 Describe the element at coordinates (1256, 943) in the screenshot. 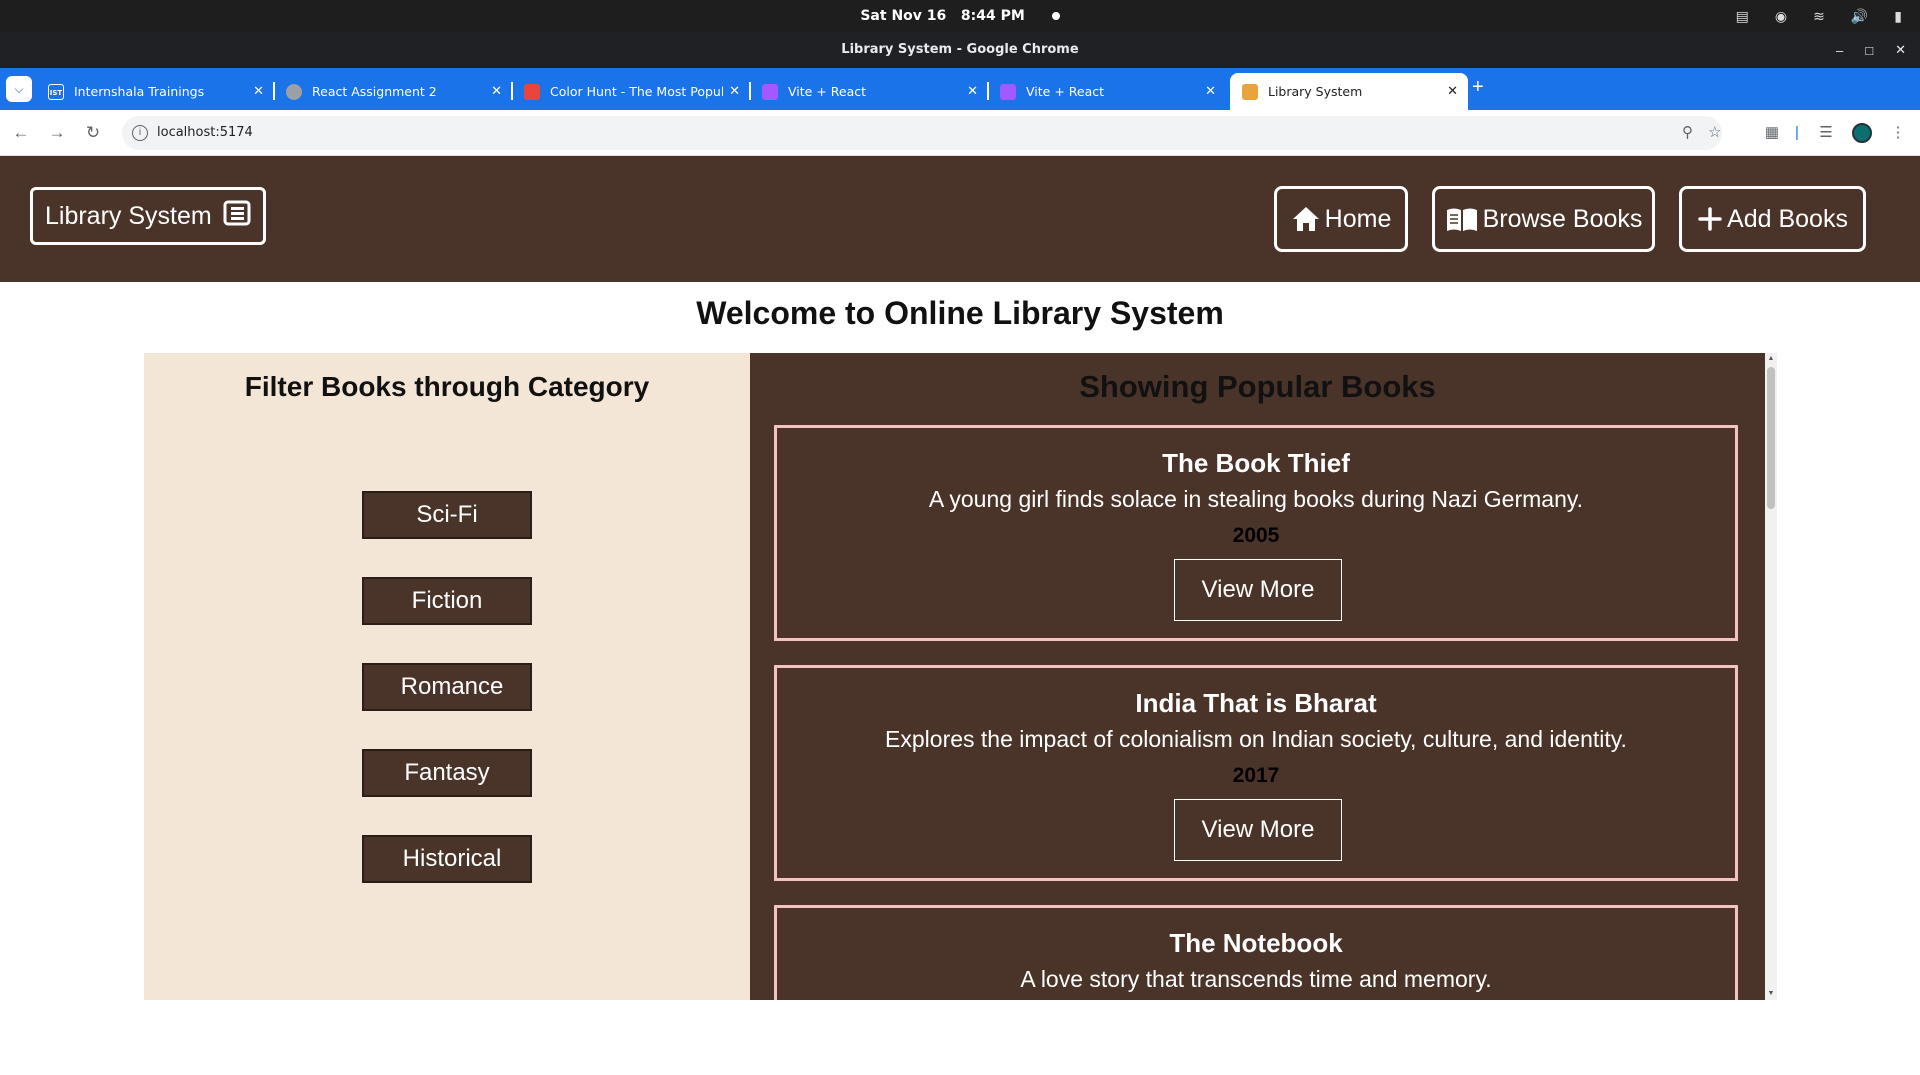

I see `book-title: The Notebook` at that location.